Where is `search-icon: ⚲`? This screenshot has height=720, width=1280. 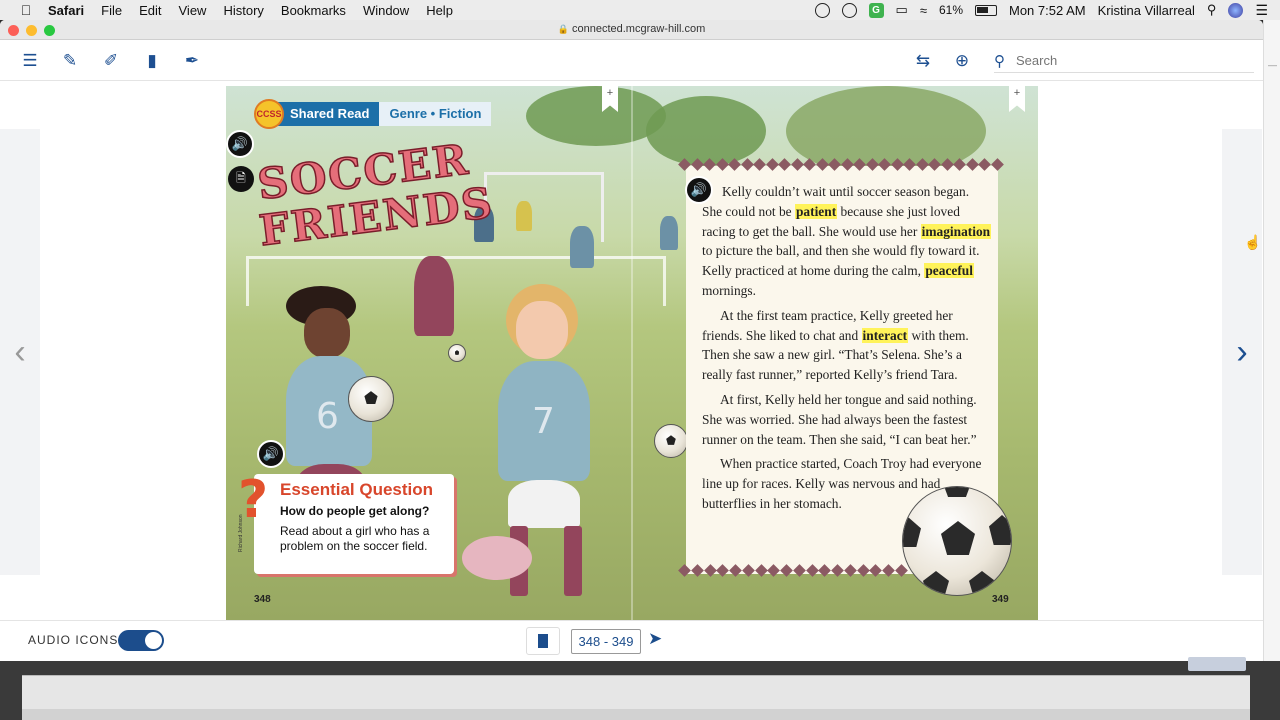 search-icon: ⚲ is located at coordinates (999, 61).